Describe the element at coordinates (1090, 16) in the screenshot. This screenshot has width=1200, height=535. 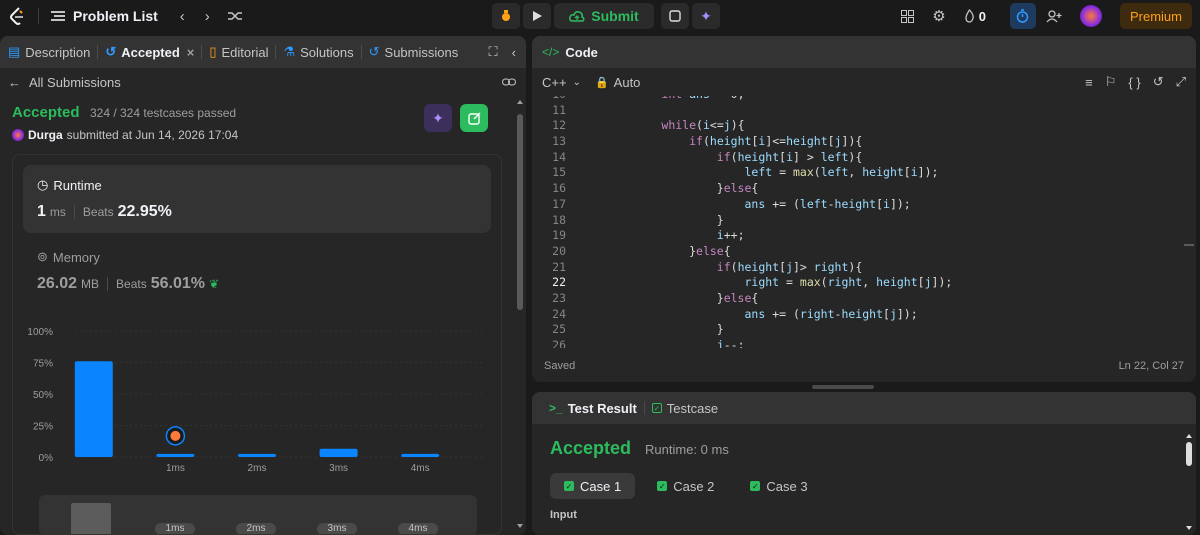
I see `user-avatar` at that location.